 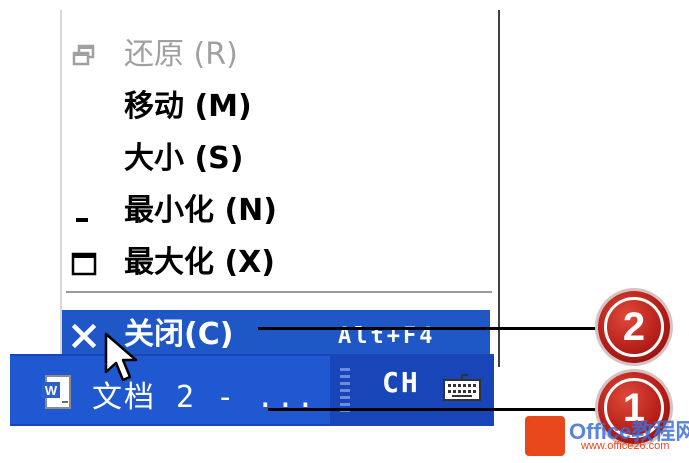 I want to click on tray-divider, so click(x=345, y=390).